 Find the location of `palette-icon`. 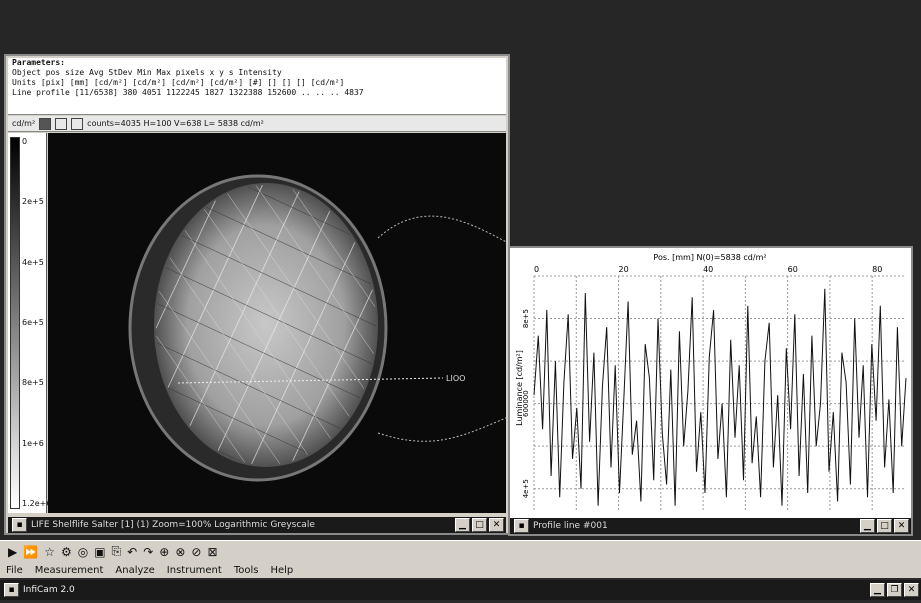

palette-icon is located at coordinates (45, 123).